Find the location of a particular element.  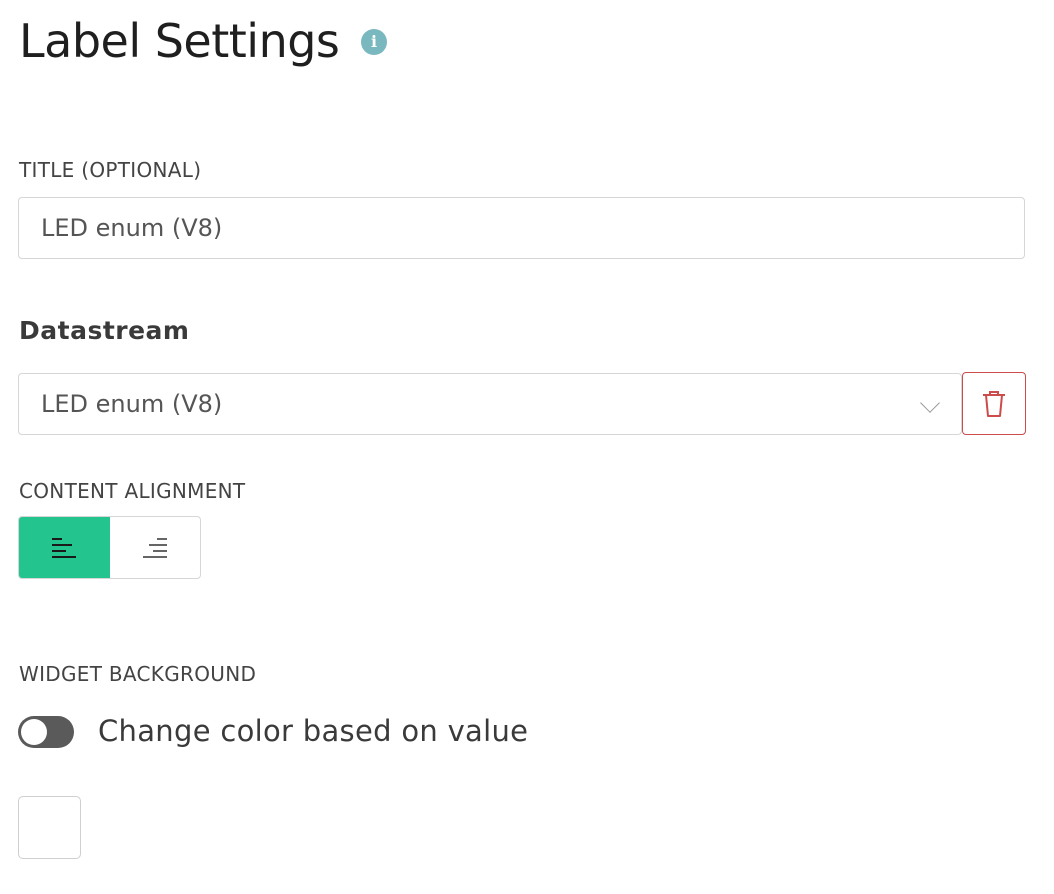

trash-icon is located at coordinates (994, 403).